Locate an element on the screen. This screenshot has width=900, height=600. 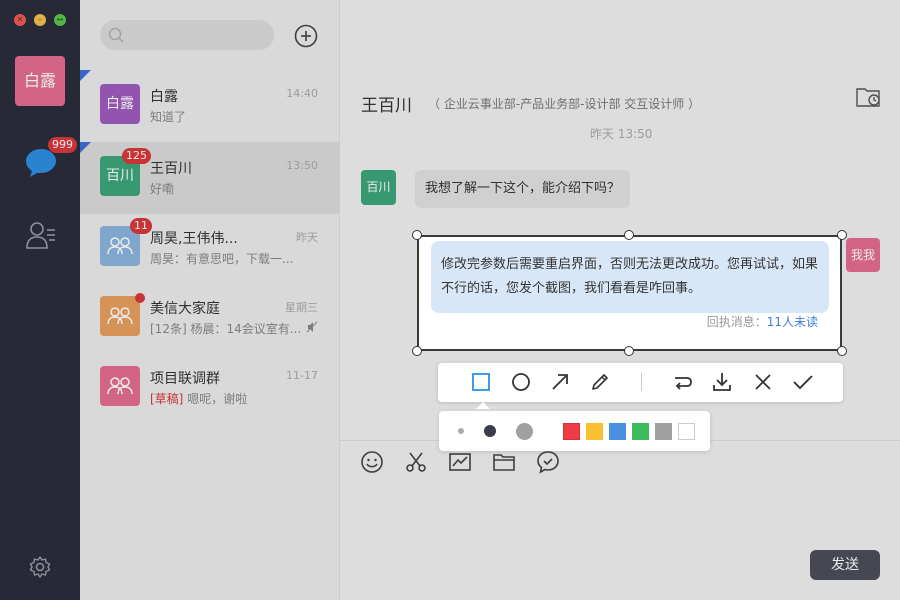
conversation-avatar: 白露 is located at coordinates (120, 104).